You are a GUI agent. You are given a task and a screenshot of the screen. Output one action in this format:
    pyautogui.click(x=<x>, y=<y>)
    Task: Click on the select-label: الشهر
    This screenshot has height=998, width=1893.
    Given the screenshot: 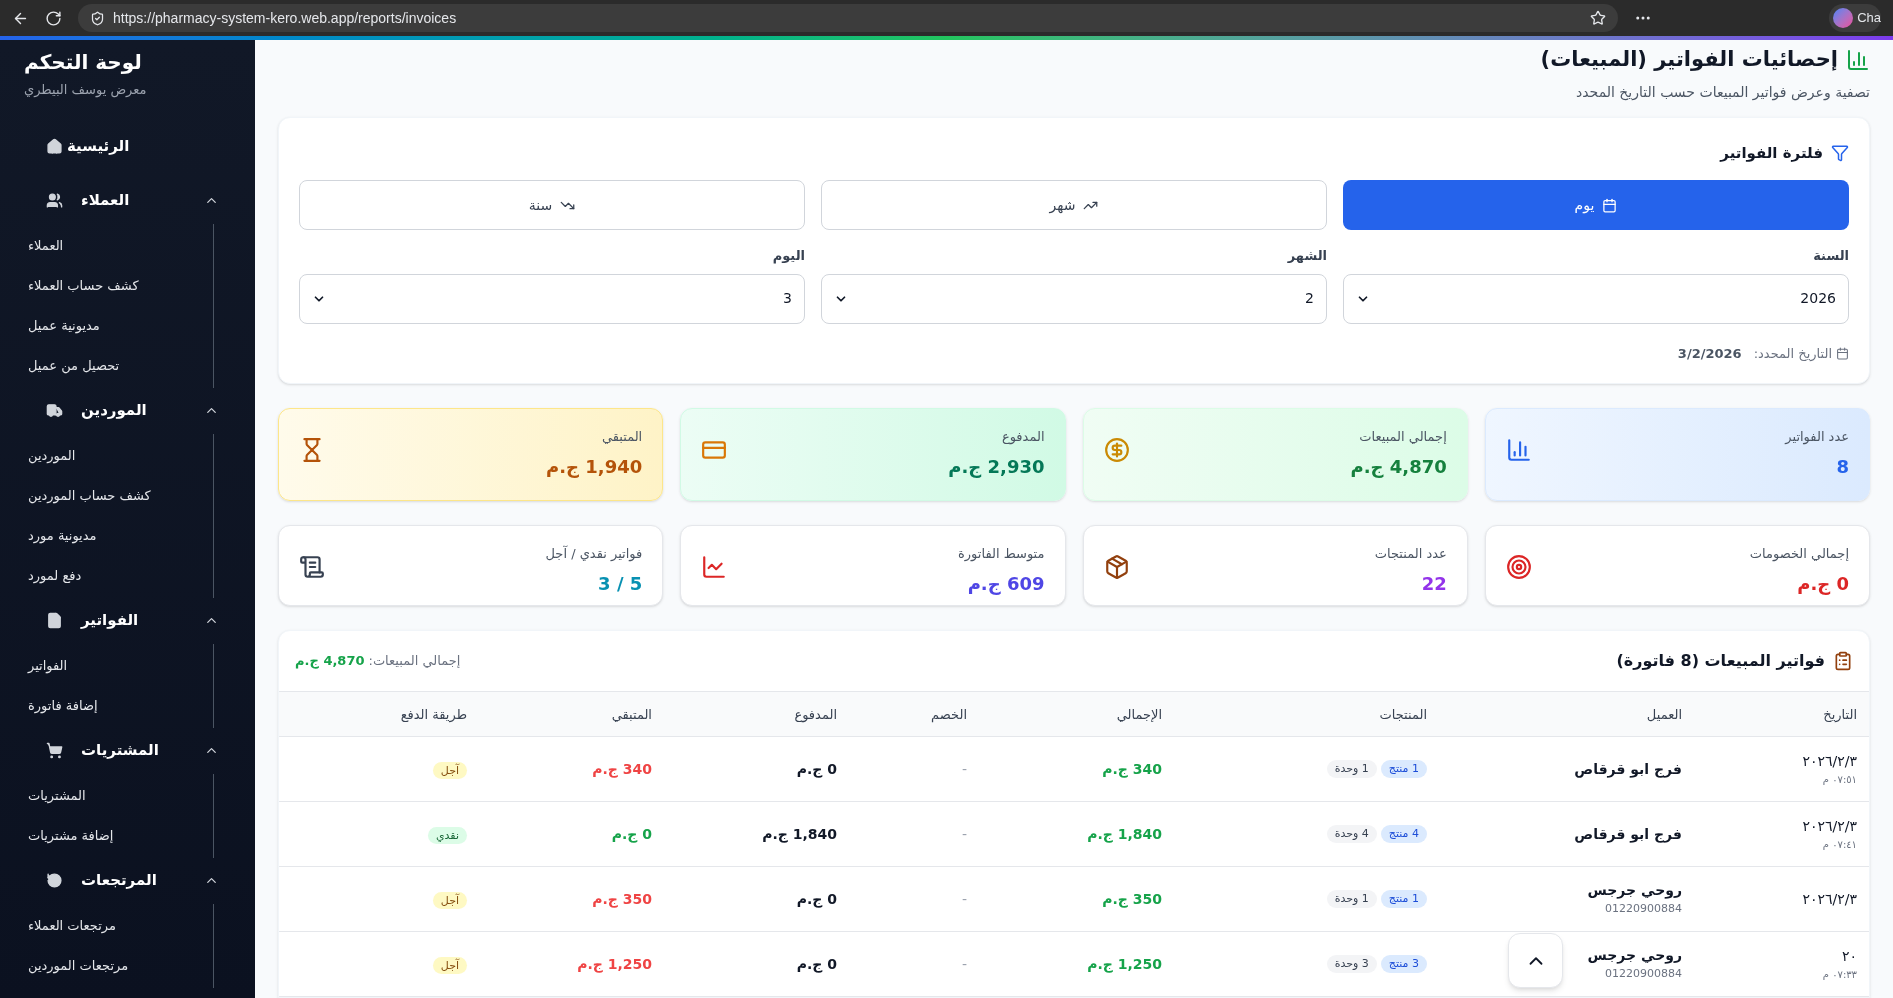 What is the action you would take?
    pyautogui.click(x=1306, y=256)
    